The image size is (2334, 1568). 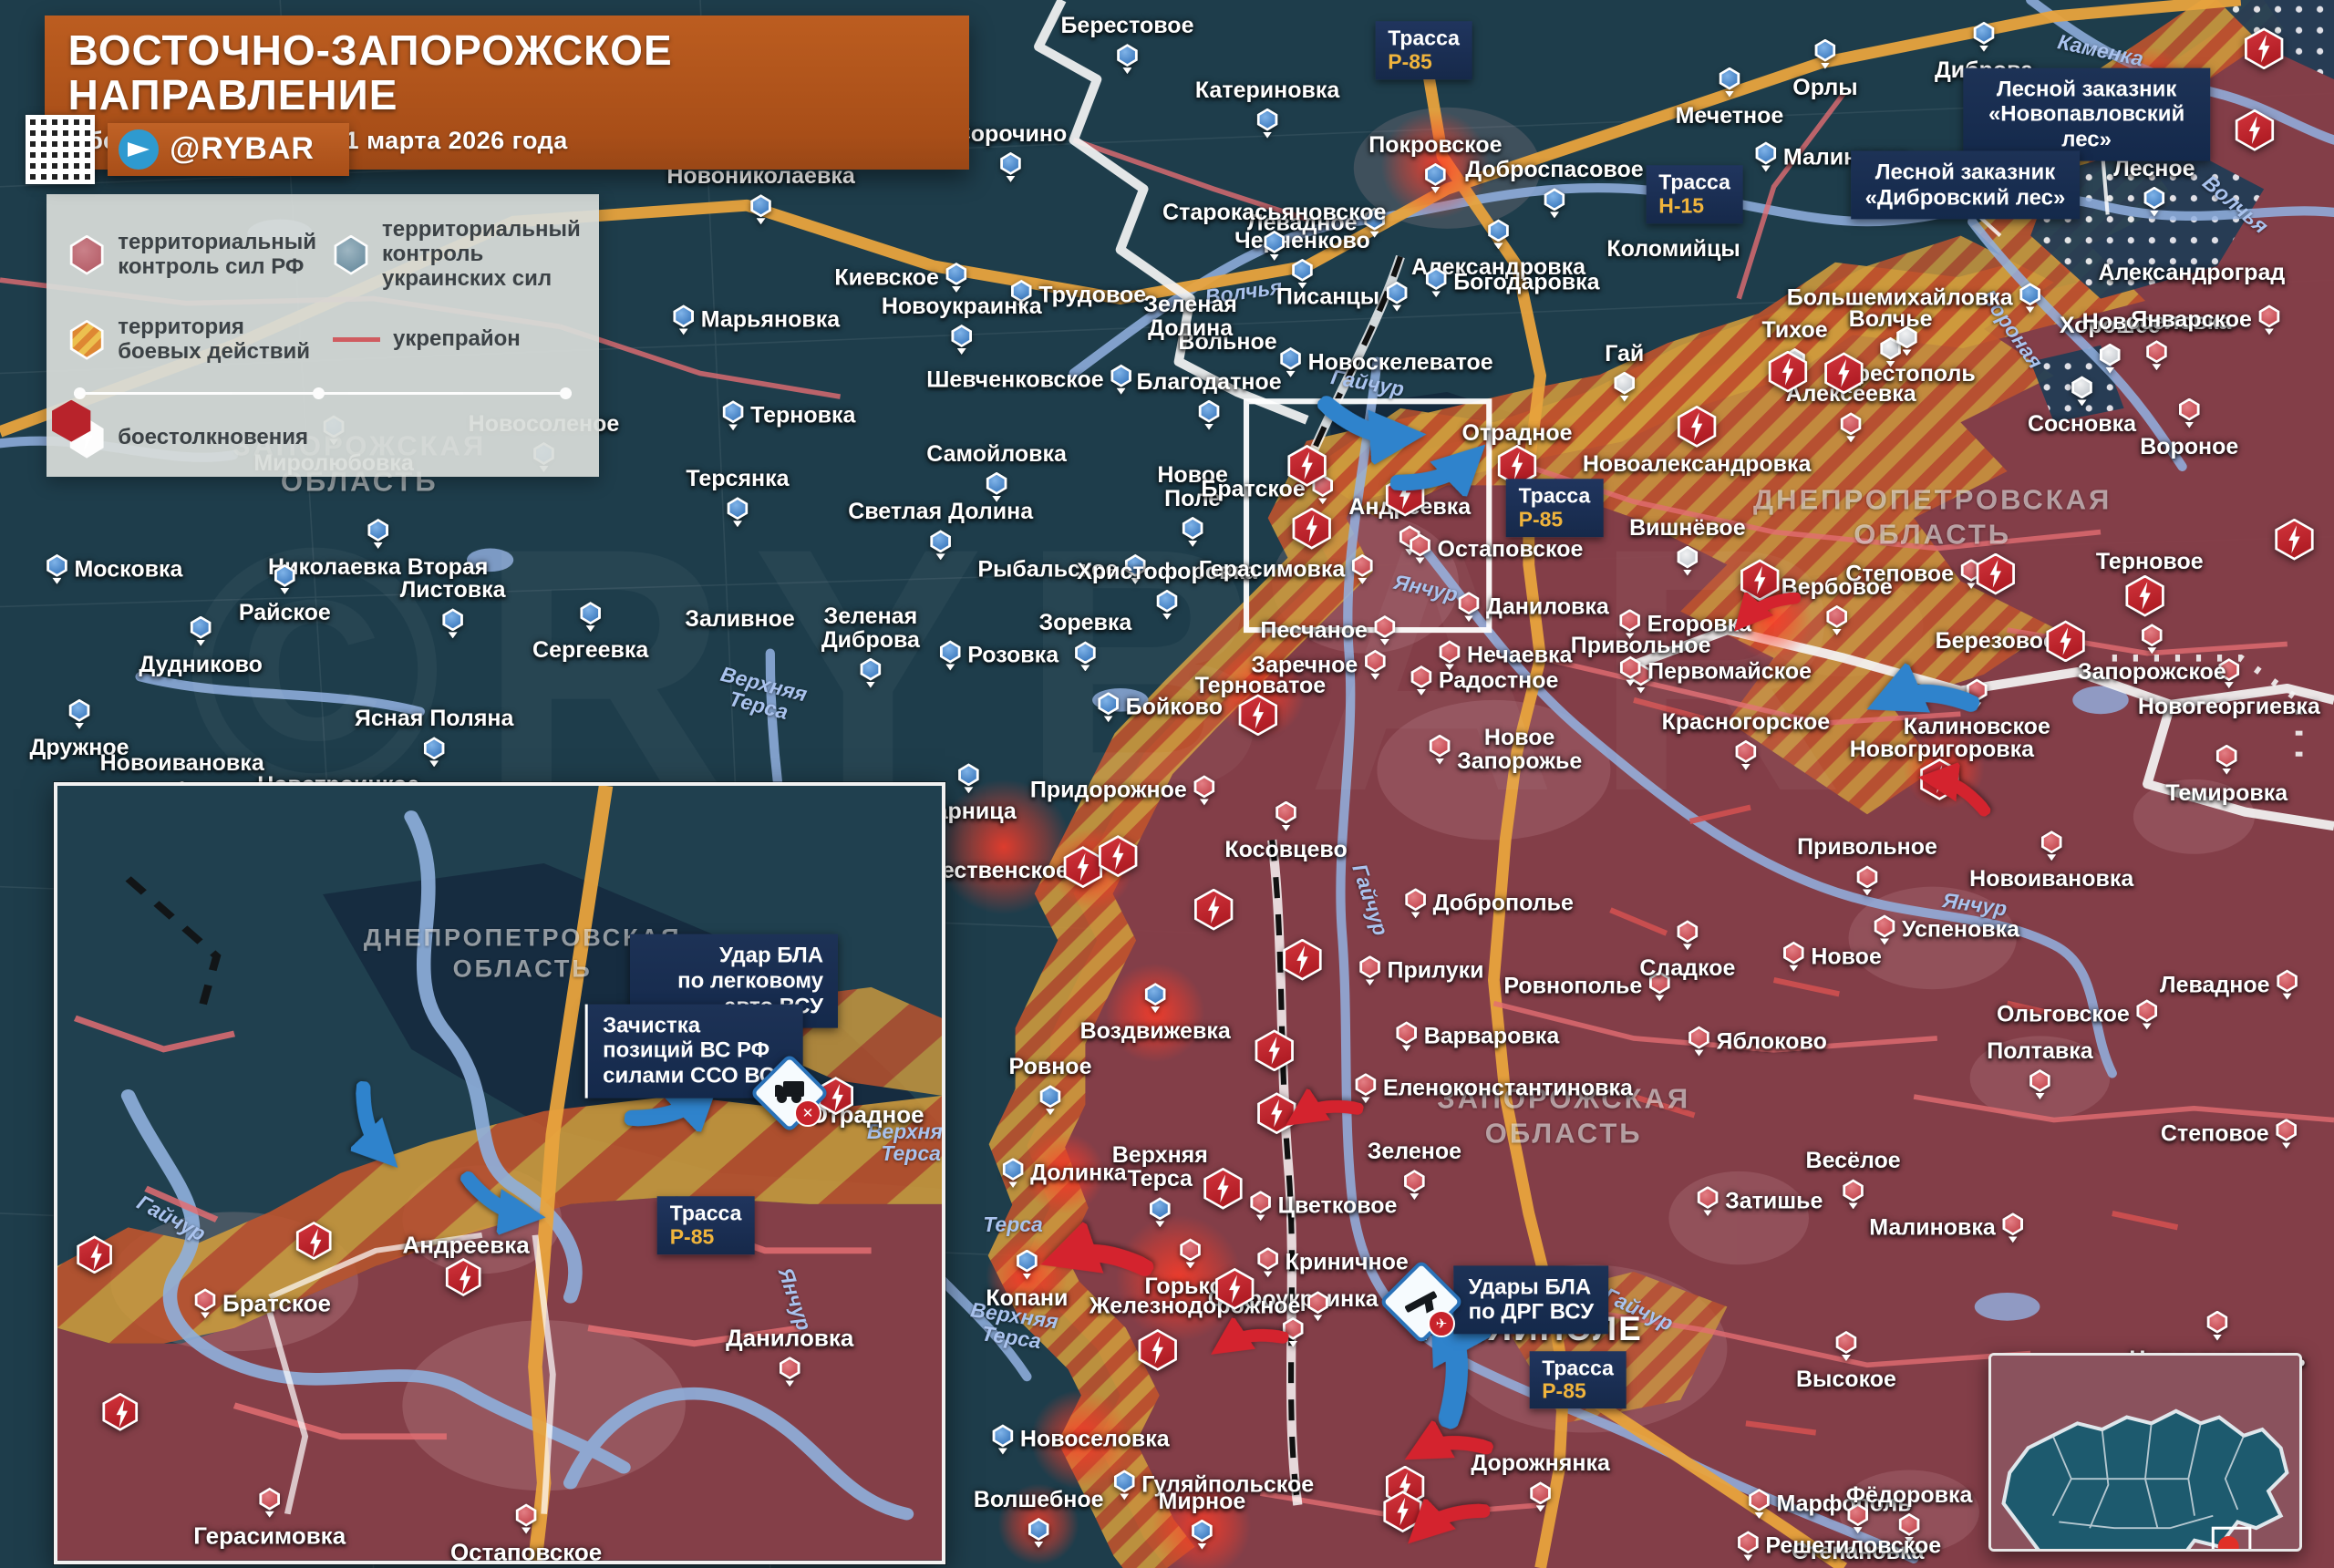 What do you see at coordinates (795, 1299) in the screenshot?
I see `river-label: Янчур` at bounding box center [795, 1299].